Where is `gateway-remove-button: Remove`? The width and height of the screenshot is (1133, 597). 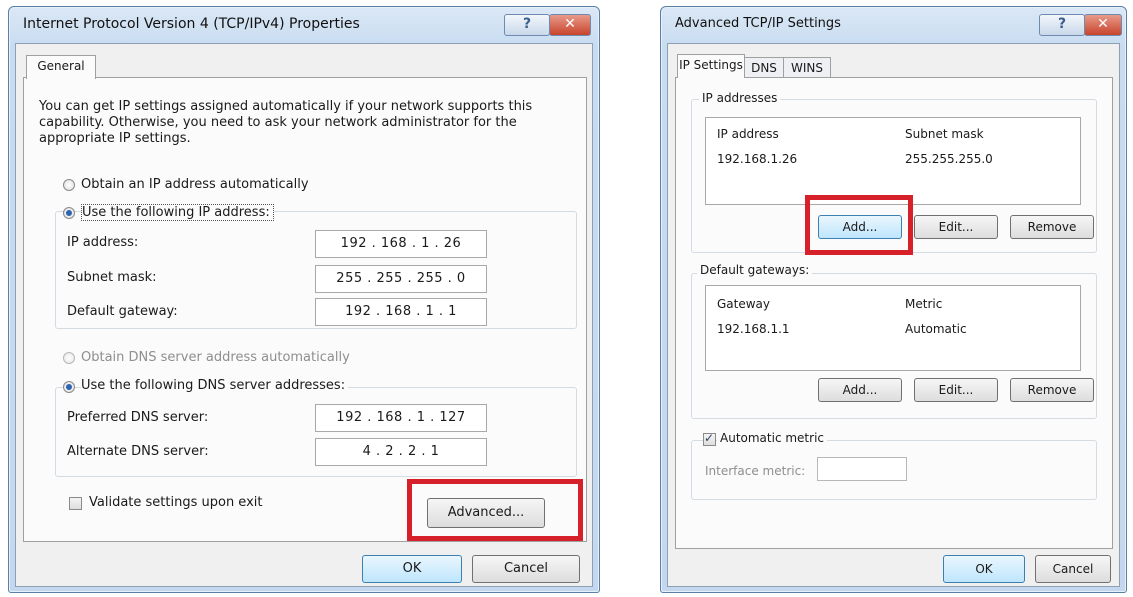
gateway-remove-button: Remove is located at coordinates (1052, 390).